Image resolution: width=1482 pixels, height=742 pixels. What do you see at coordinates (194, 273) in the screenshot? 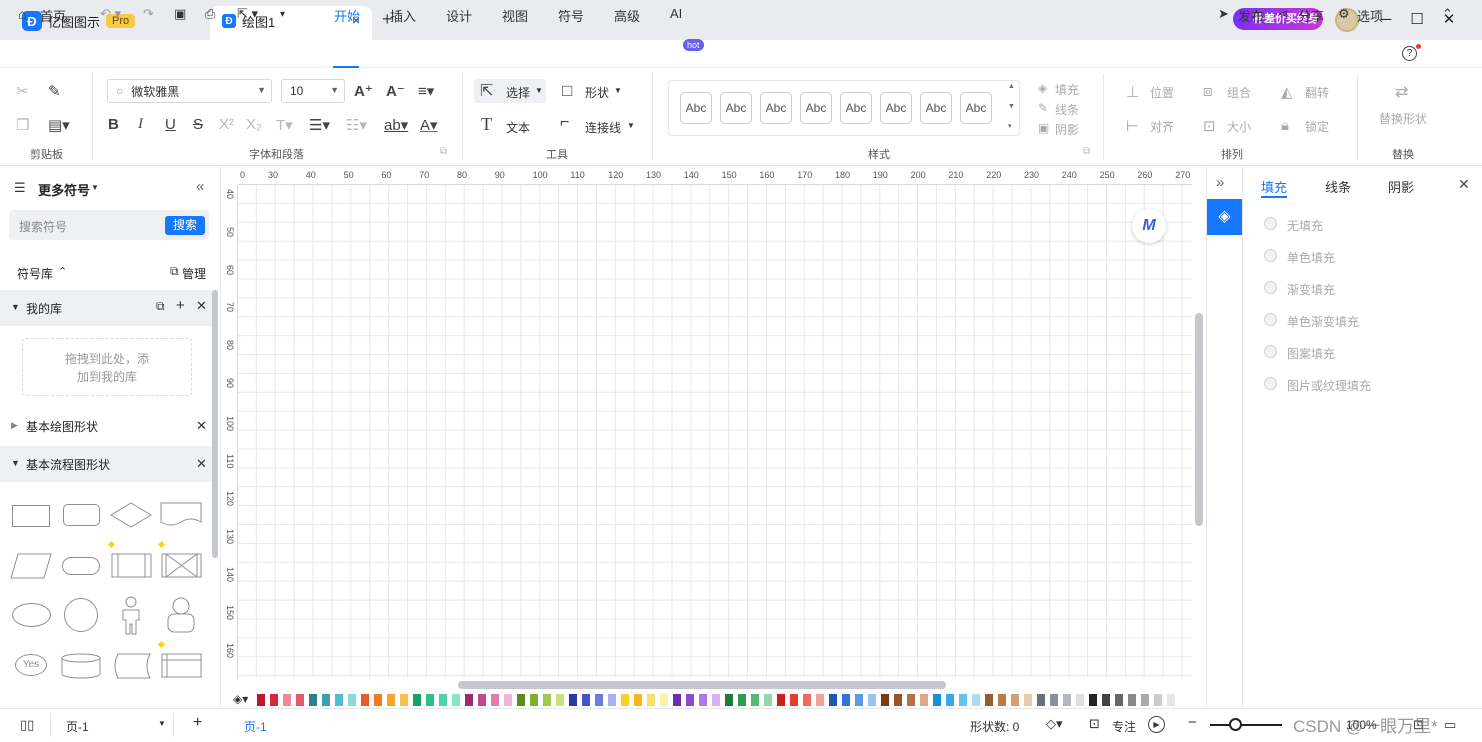
I see `manage-button: 管理` at bounding box center [194, 273].